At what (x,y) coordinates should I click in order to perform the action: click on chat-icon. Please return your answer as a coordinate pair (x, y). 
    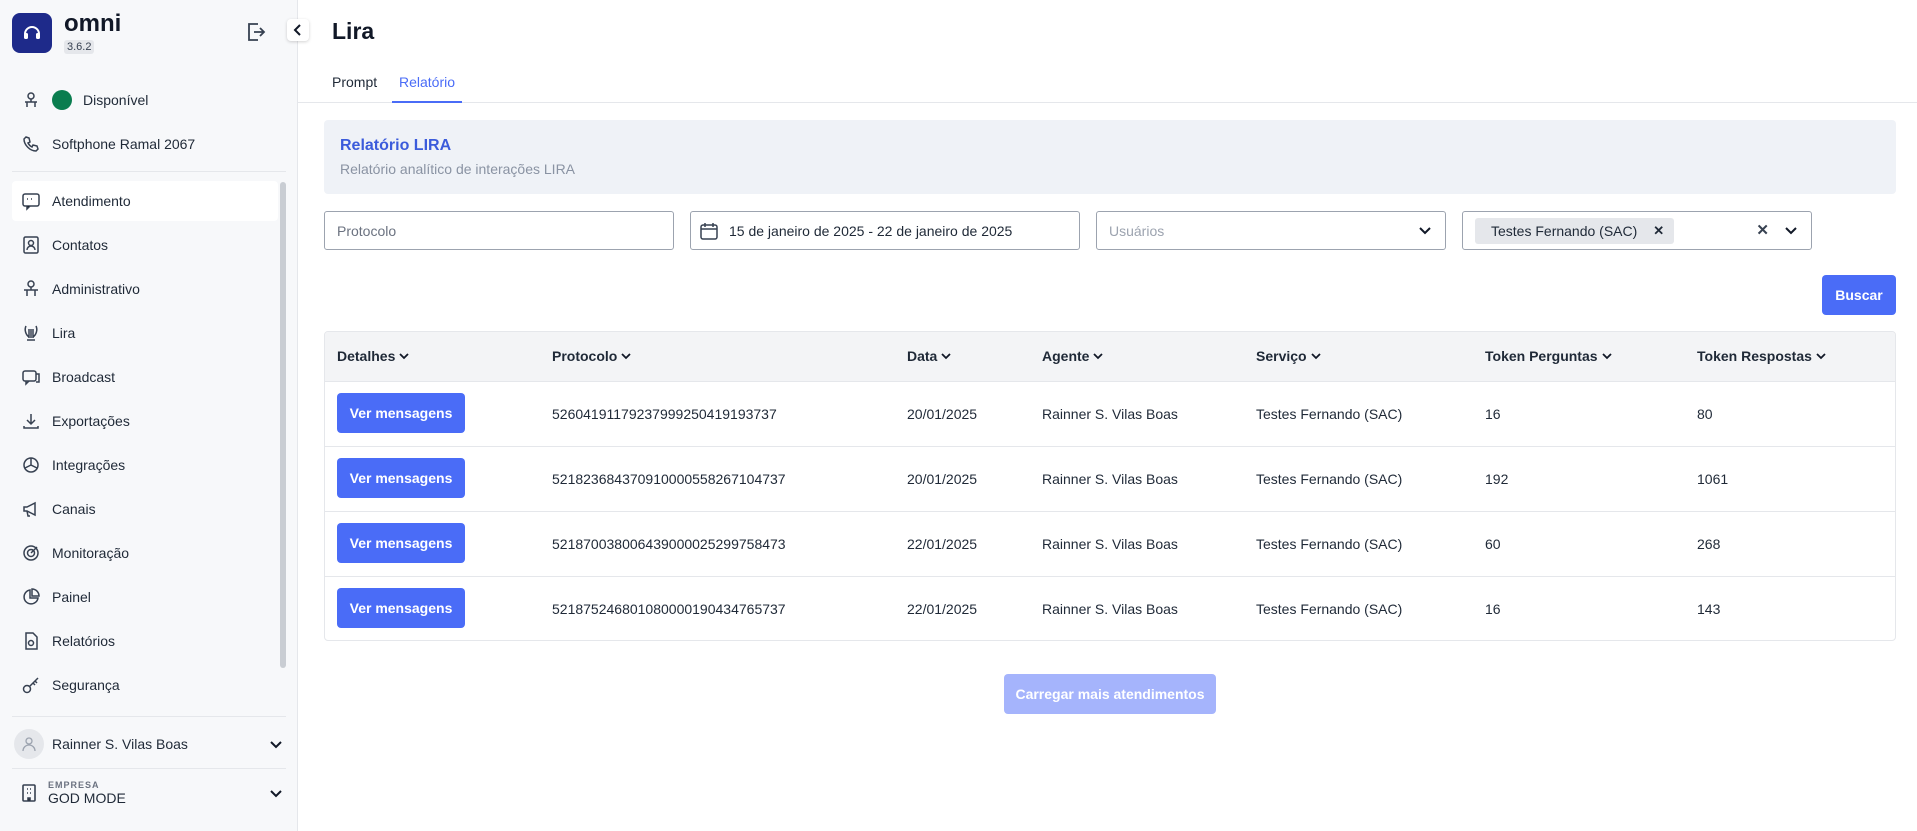
    Looking at the image, I should click on (31, 201).